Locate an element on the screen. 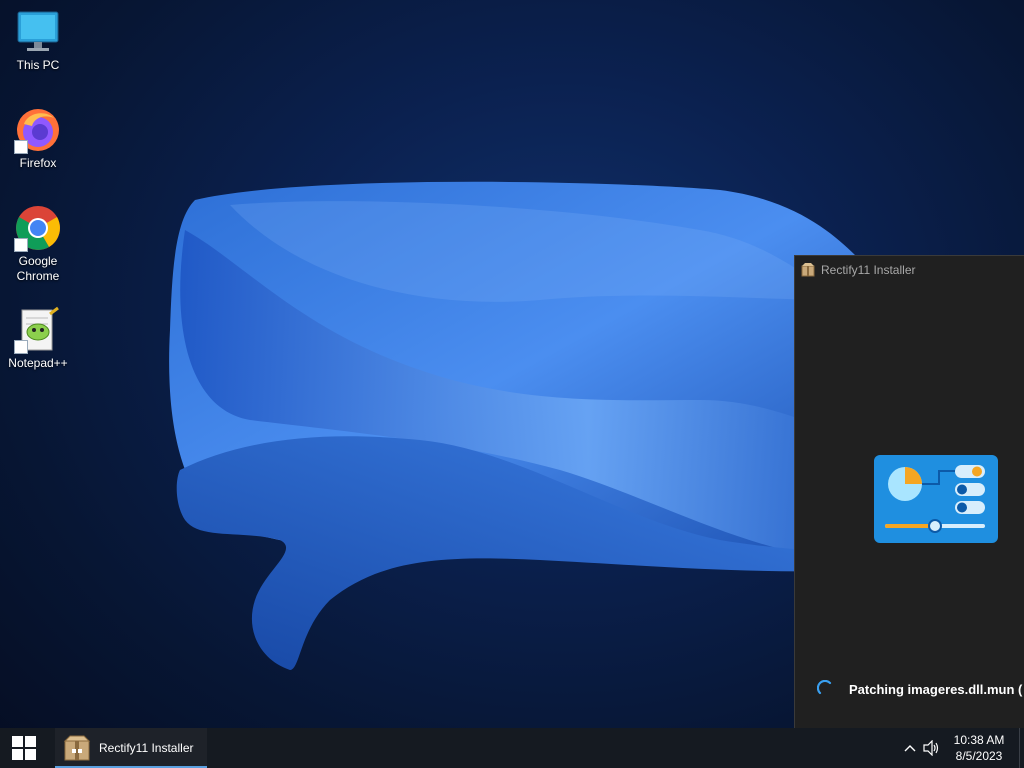  installer-status-text: Patching imageres.dll.mun ( is located at coordinates (936, 689).